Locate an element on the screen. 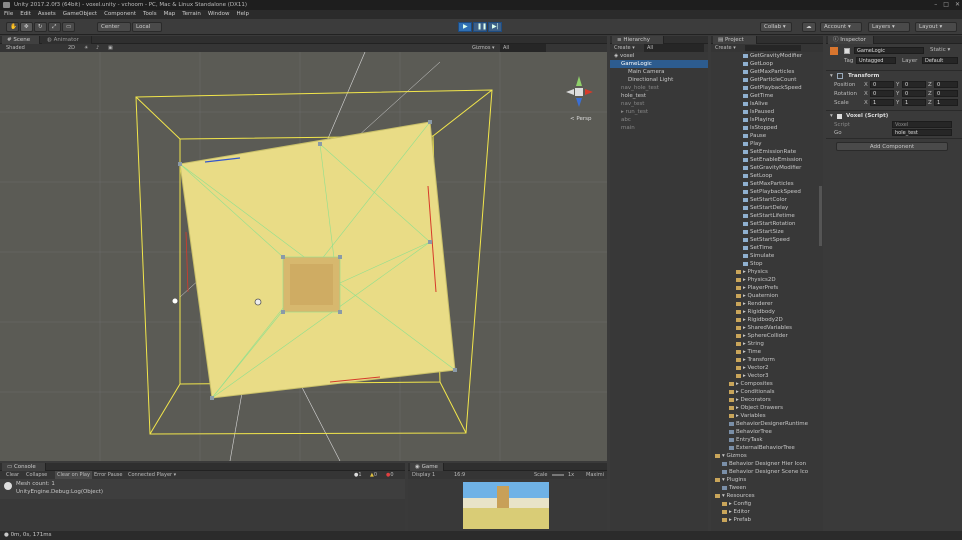  rotate-tool-button: ↻ is located at coordinates (40, 27).